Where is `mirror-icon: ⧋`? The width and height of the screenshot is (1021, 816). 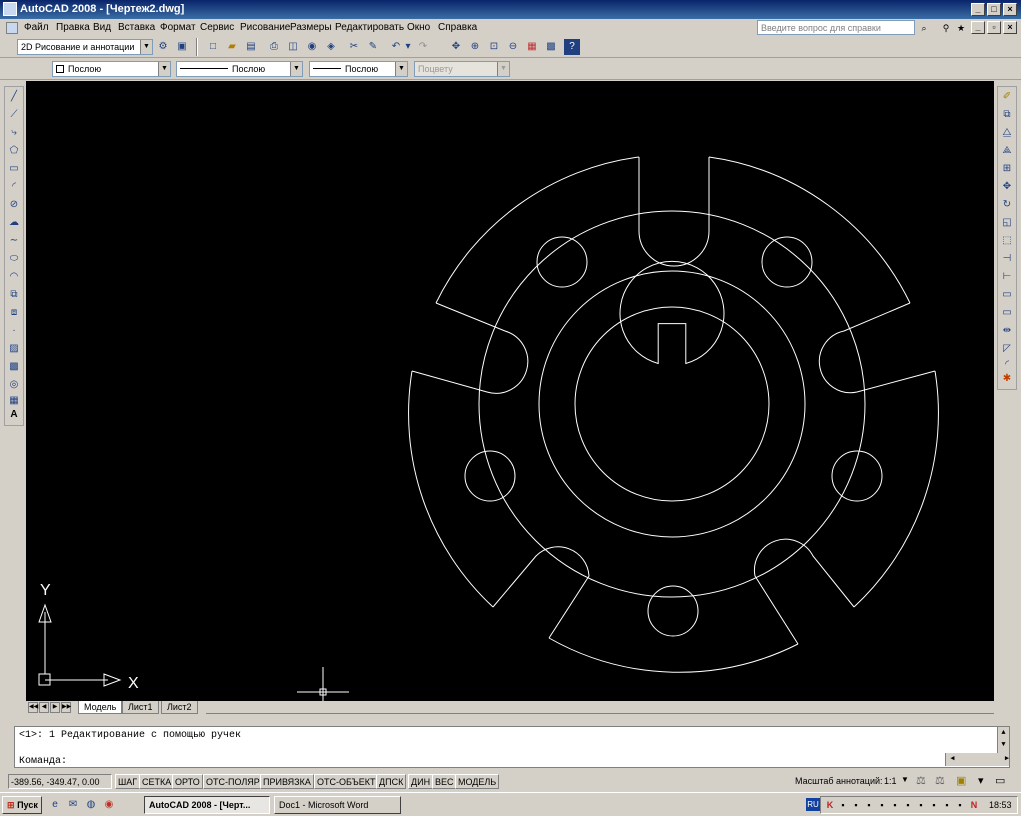 mirror-icon: ⧋ is located at coordinates (1007, 133).